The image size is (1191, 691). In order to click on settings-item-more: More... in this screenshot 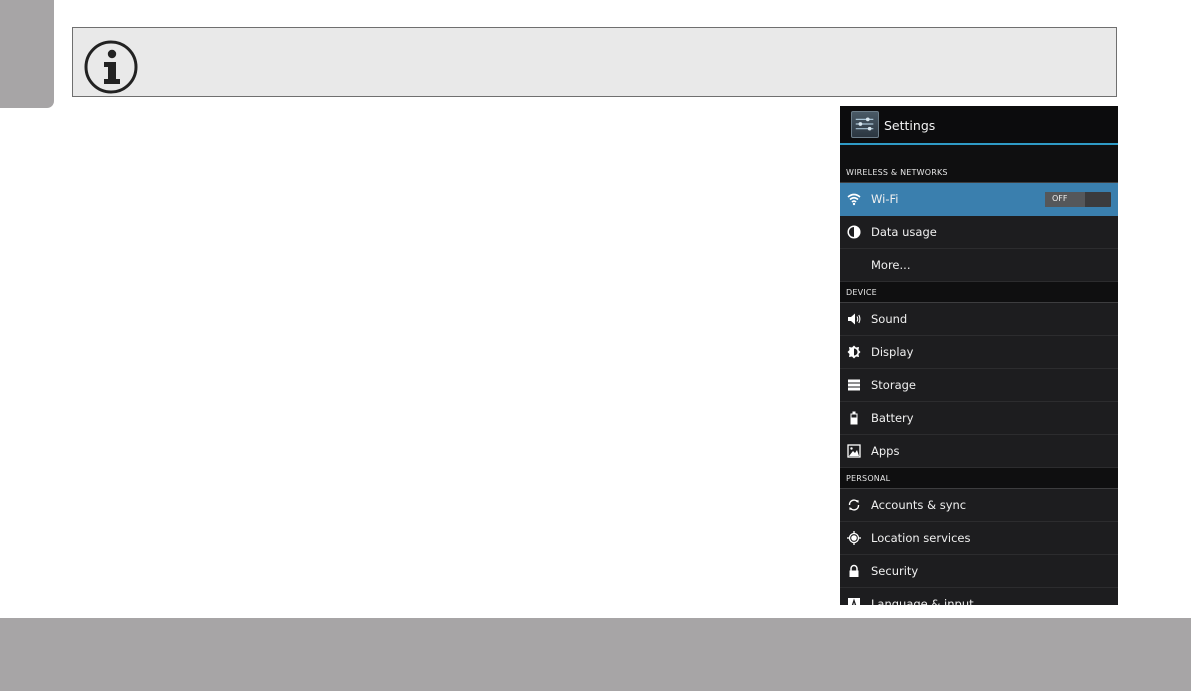, I will do `click(979, 265)`.